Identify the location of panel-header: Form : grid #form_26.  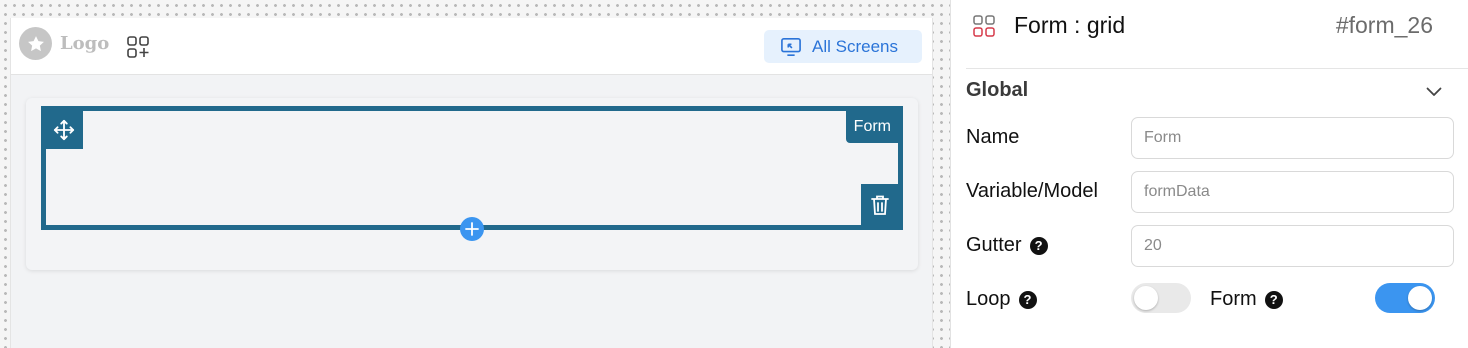
(1210, 27).